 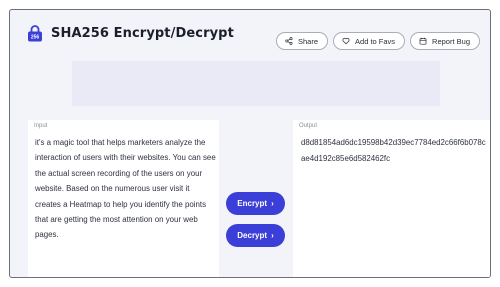 I want to click on add-to-favs-button: Add to Favs, so click(x=369, y=41).